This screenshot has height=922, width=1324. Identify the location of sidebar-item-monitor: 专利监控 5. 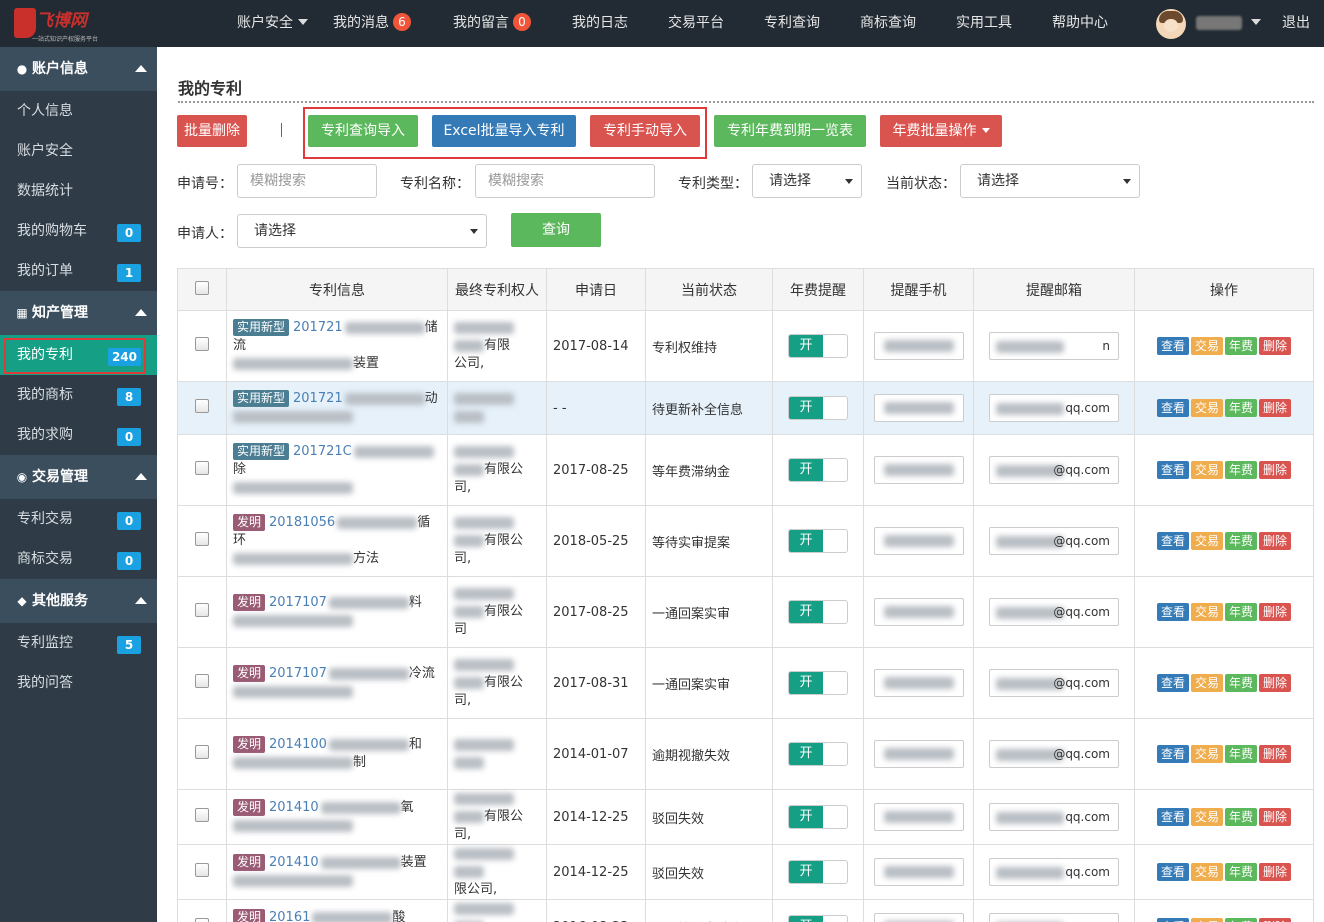
(78, 643).